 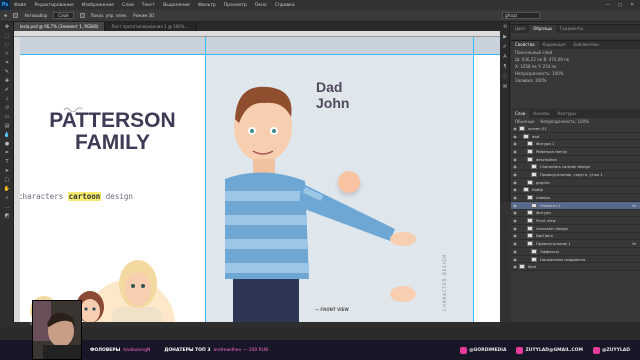 What do you see at coordinates (520, 114) in the screenshot?
I see `tab-layers: Слои` at bounding box center [520, 114].